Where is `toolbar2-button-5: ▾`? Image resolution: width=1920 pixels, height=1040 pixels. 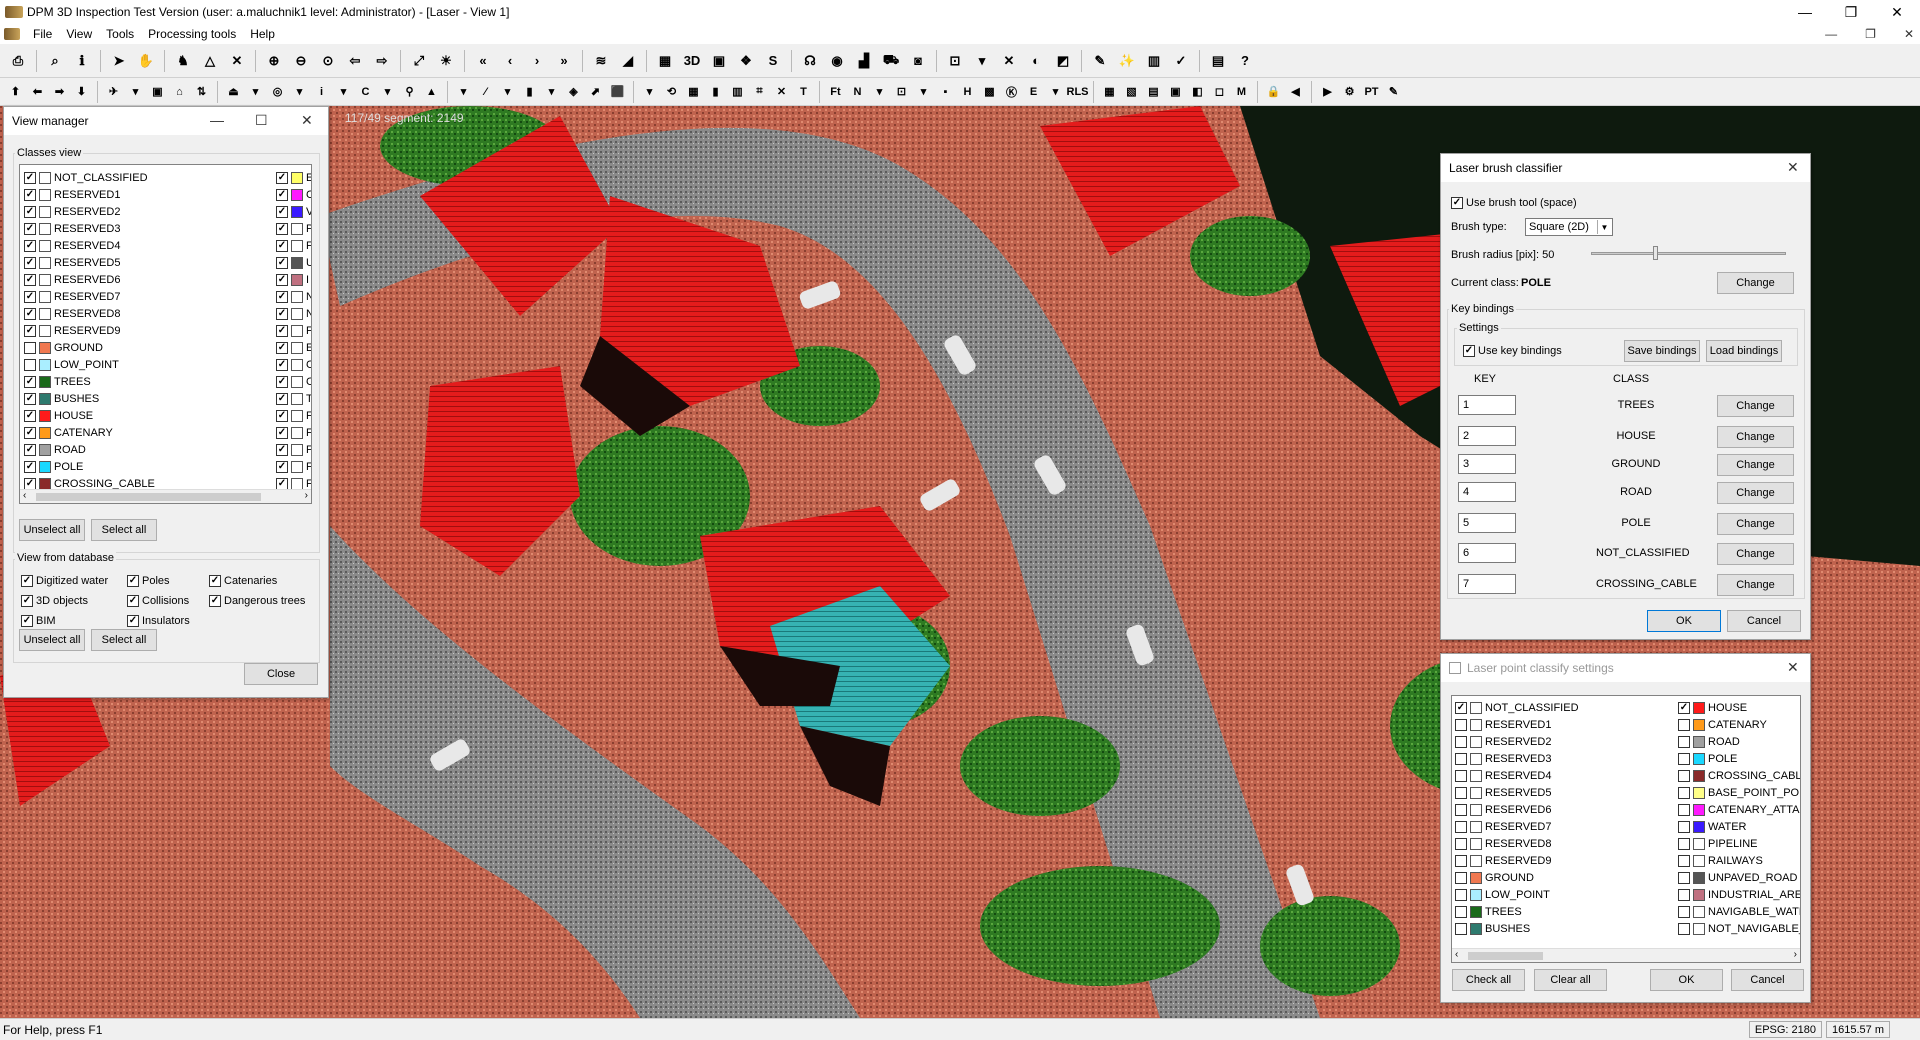 toolbar2-button-5: ▾ is located at coordinates (135, 92).